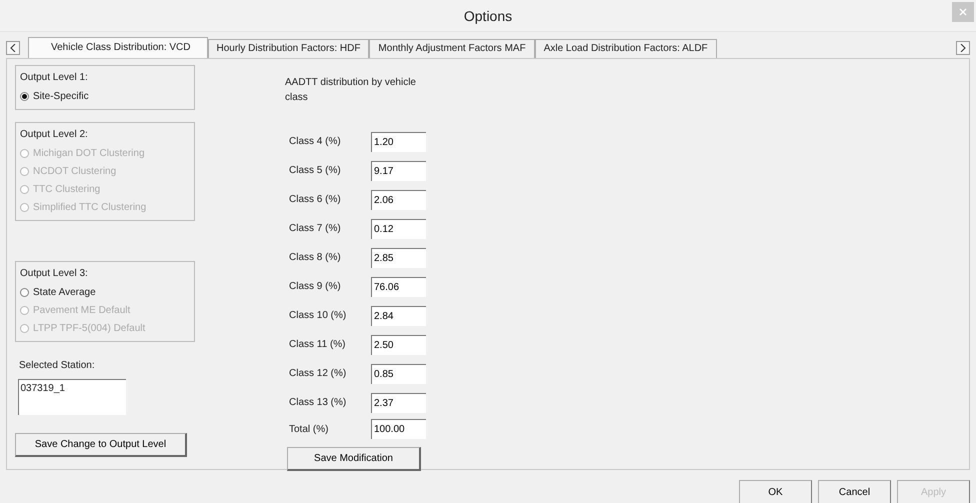 This screenshot has width=976, height=503. What do you see at coordinates (775, 491) in the screenshot?
I see `dialog-button: OK` at bounding box center [775, 491].